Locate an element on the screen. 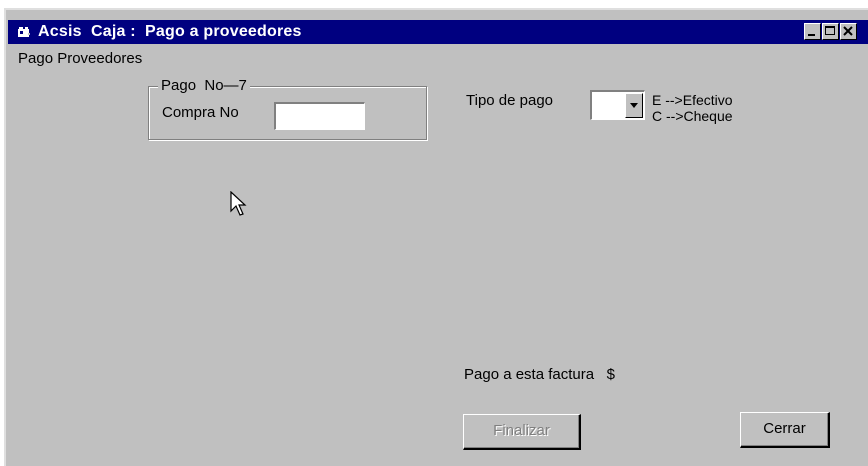 This screenshot has width=868, height=466. minimize-button is located at coordinates (812, 31).